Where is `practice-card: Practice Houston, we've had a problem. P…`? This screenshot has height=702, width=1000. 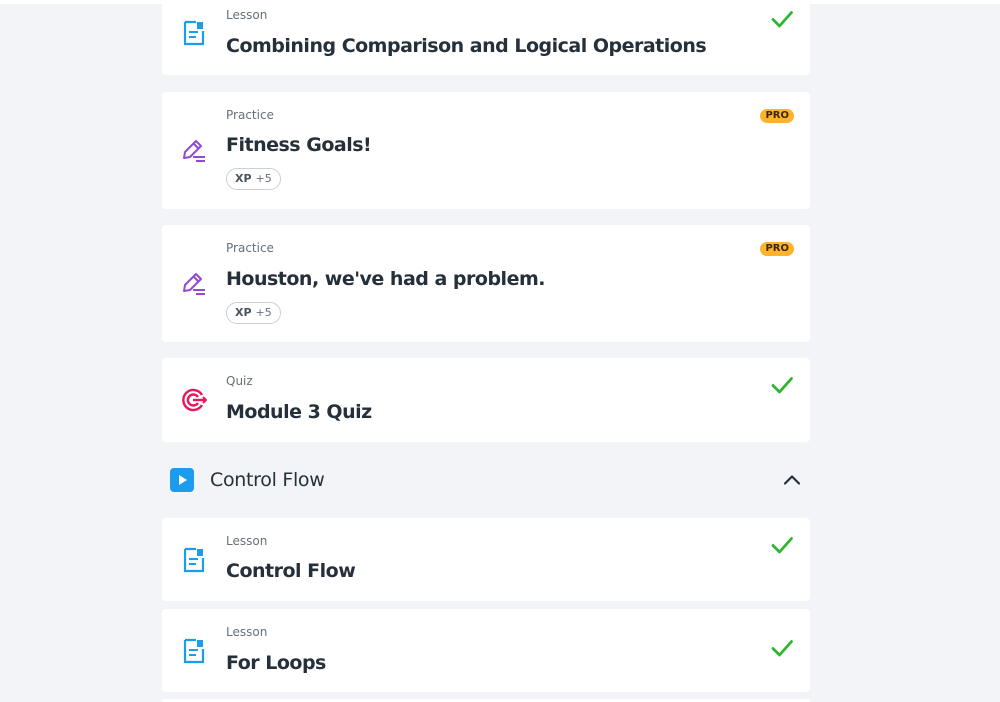 practice-card: Practice Houston, we've had a problem. P… is located at coordinates (486, 283).